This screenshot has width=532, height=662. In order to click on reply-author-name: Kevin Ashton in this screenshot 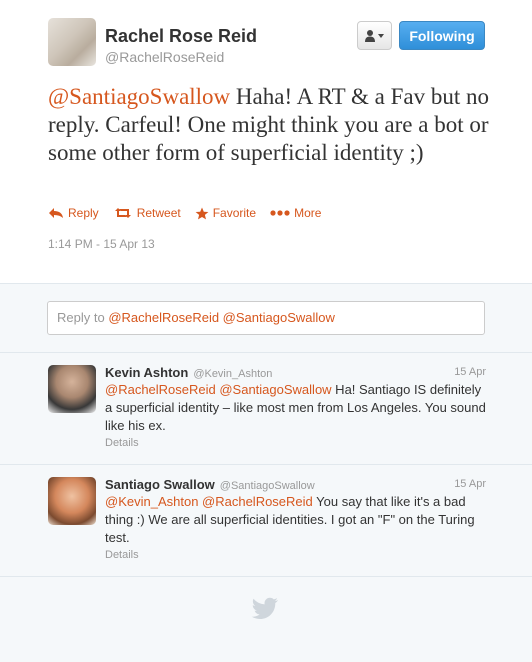, I will do `click(147, 372)`.